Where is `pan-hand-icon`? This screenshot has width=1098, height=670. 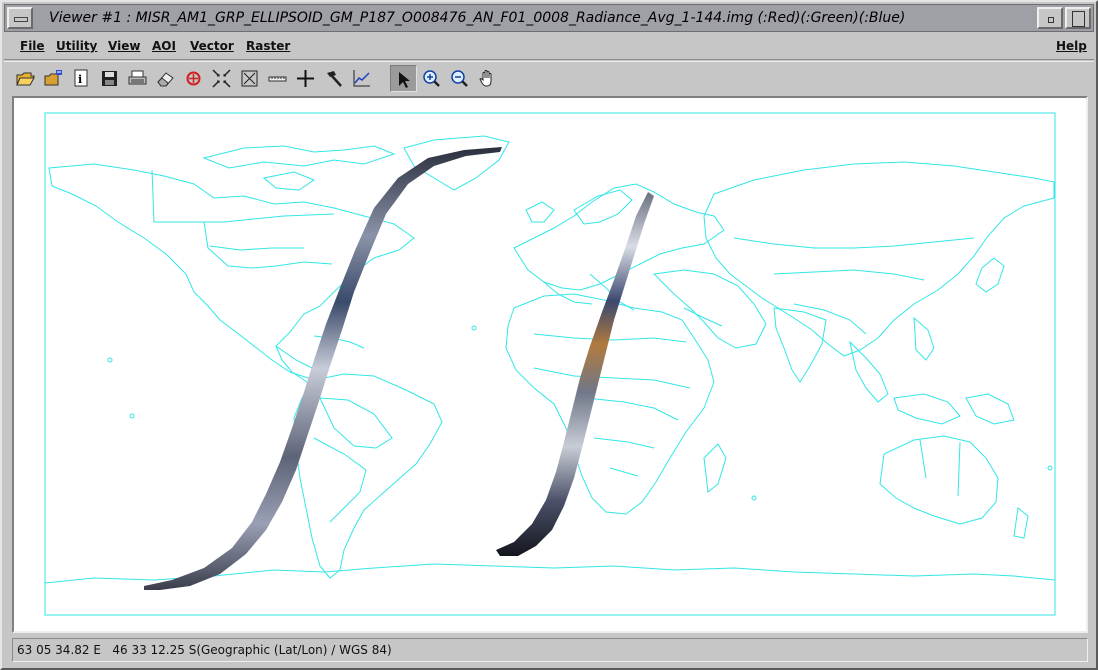 pan-hand-icon is located at coordinates (487, 78).